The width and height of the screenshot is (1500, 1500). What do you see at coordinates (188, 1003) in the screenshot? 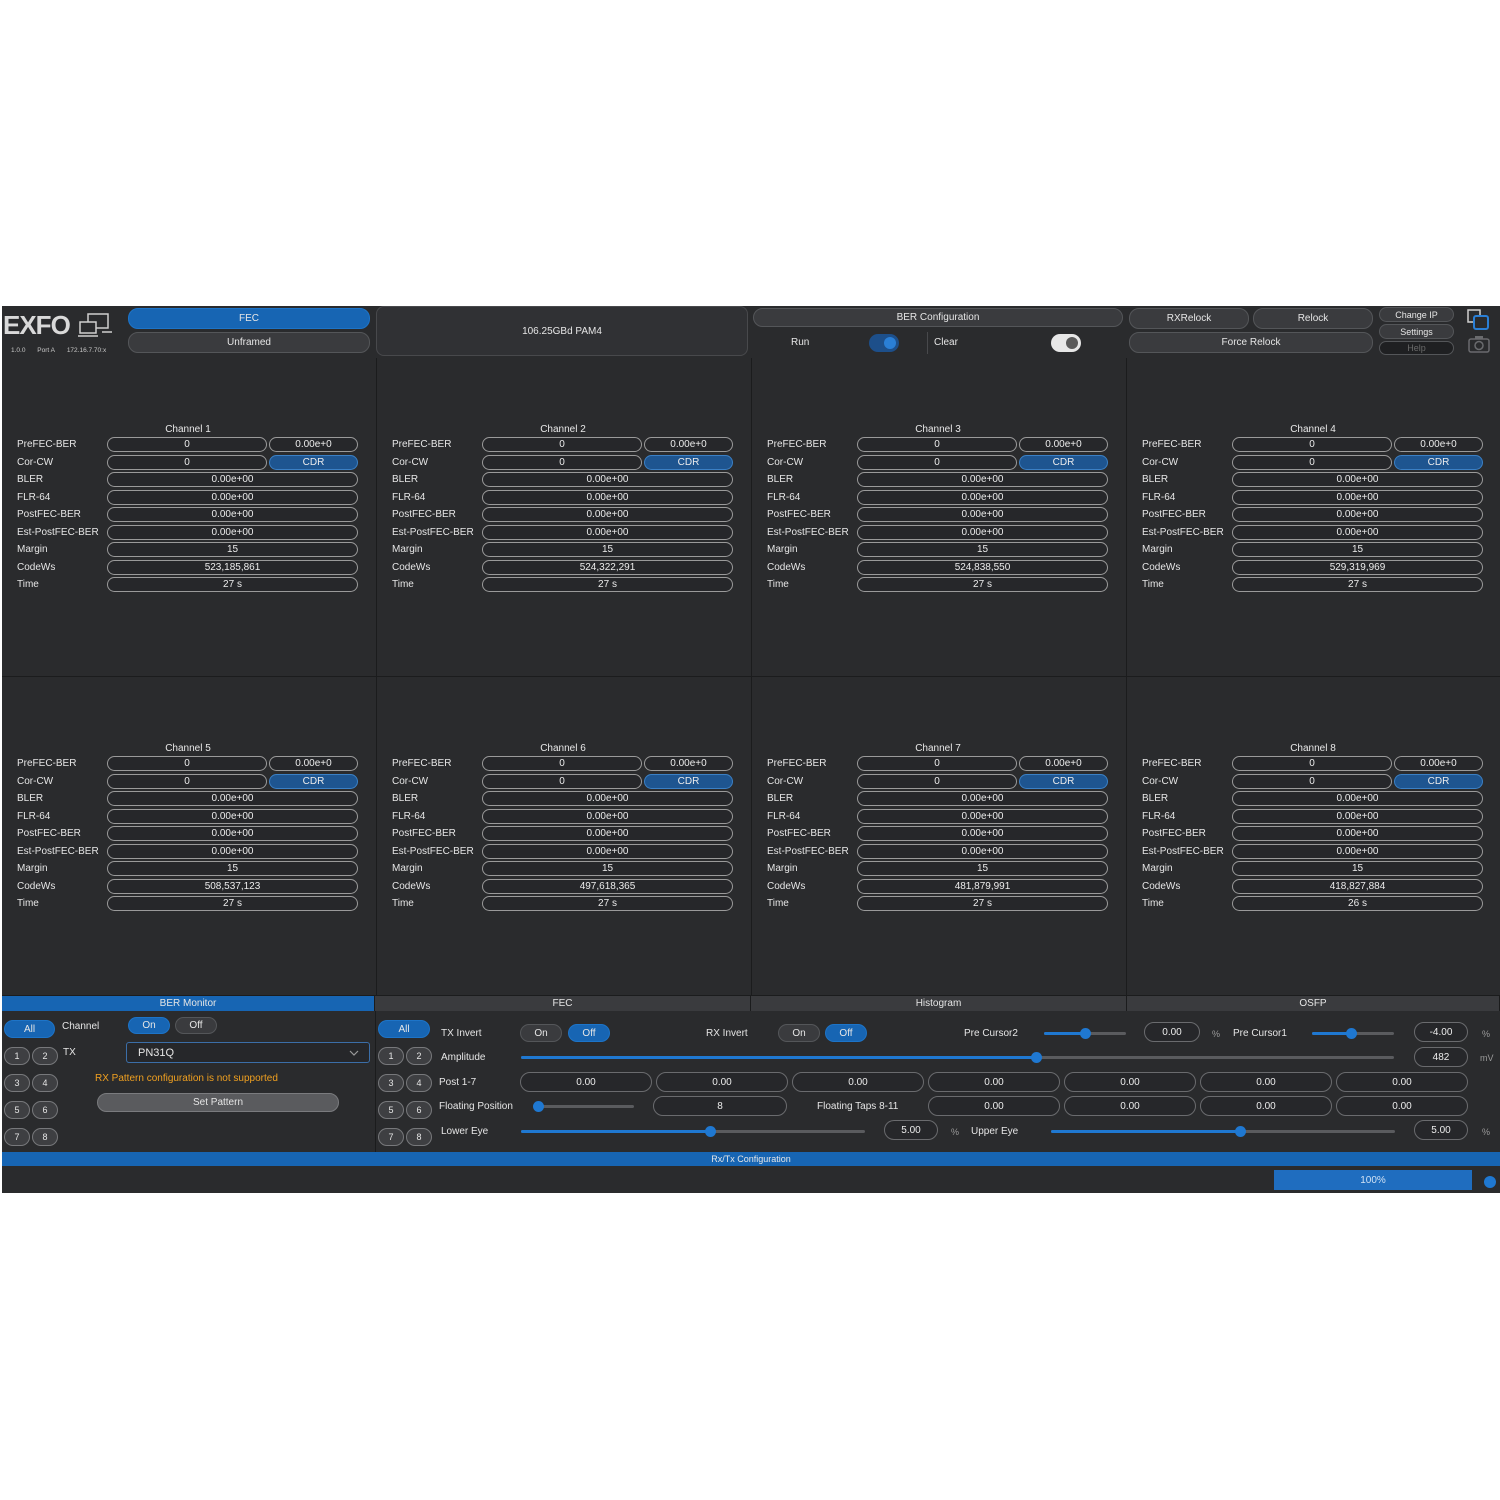
I see `tab-ber-monitor: BER Monitor` at bounding box center [188, 1003].